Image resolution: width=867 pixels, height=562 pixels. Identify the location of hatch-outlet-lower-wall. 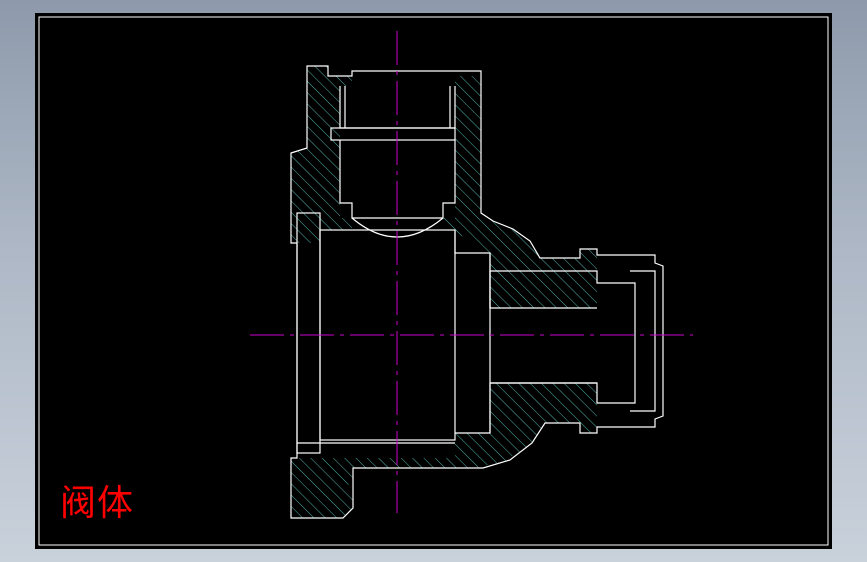
(526, 425).